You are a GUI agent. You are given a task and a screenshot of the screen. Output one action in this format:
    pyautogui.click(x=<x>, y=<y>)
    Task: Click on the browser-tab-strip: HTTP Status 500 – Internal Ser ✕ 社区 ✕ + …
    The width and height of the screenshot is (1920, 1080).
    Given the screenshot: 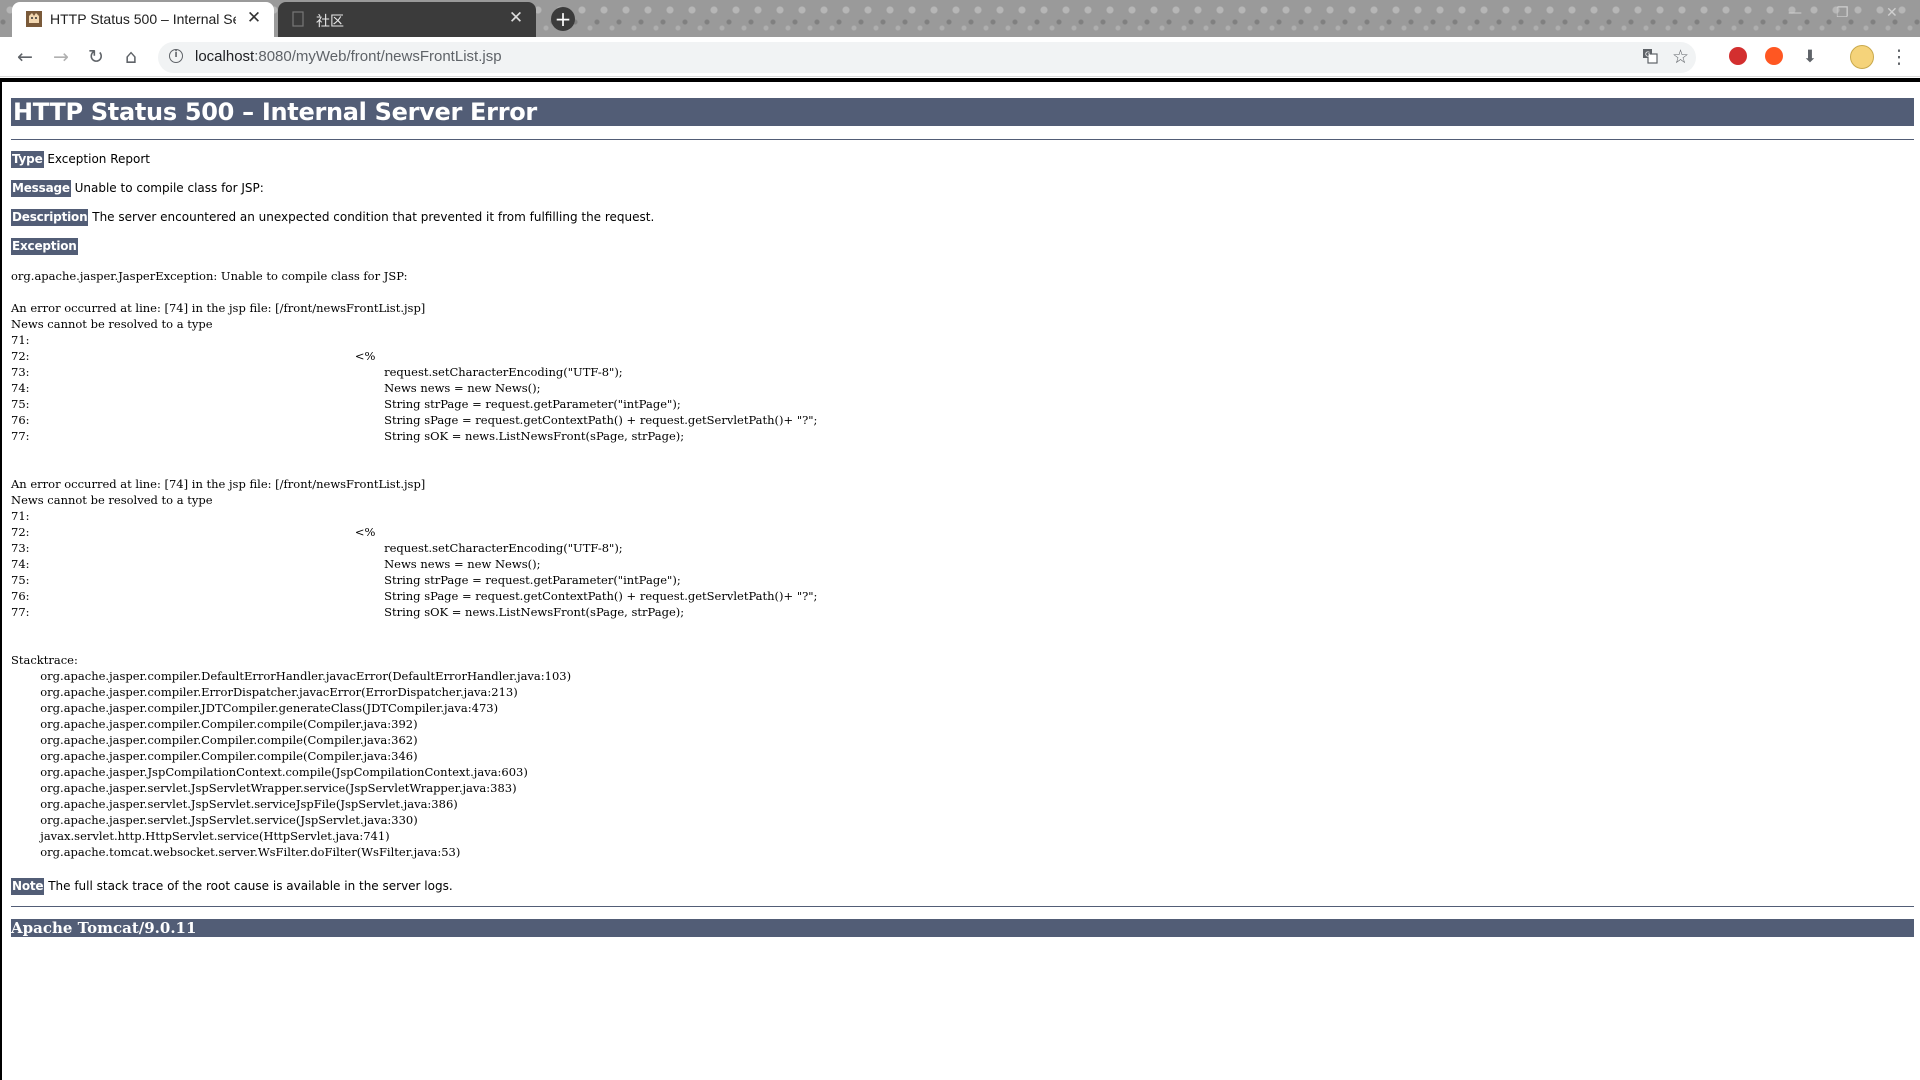 What is the action you would take?
    pyautogui.click(x=960, y=18)
    